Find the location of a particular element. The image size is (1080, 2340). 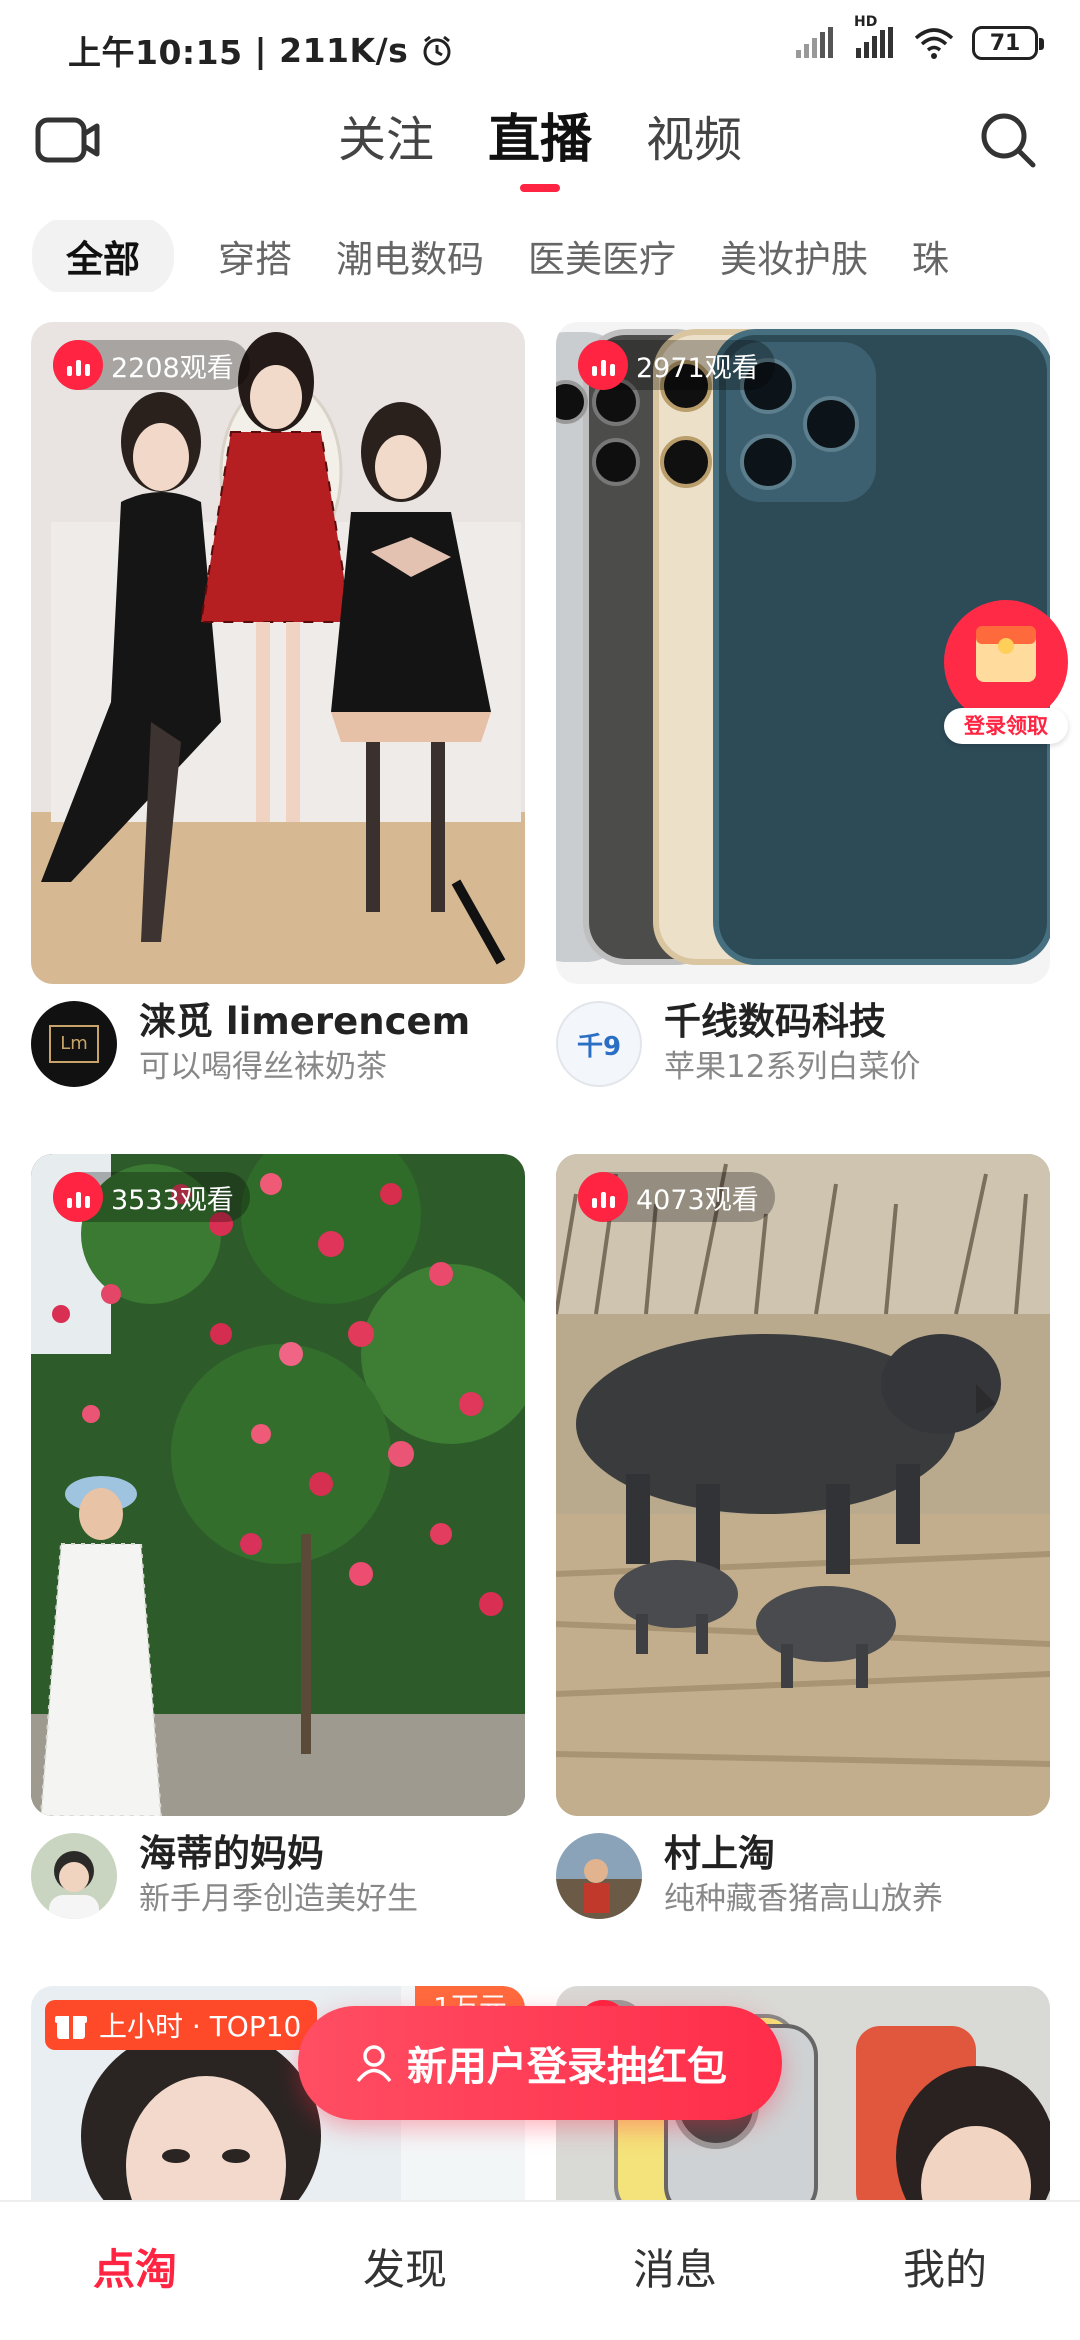

streamer-avatar: 千9 is located at coordinates (599, 1044).